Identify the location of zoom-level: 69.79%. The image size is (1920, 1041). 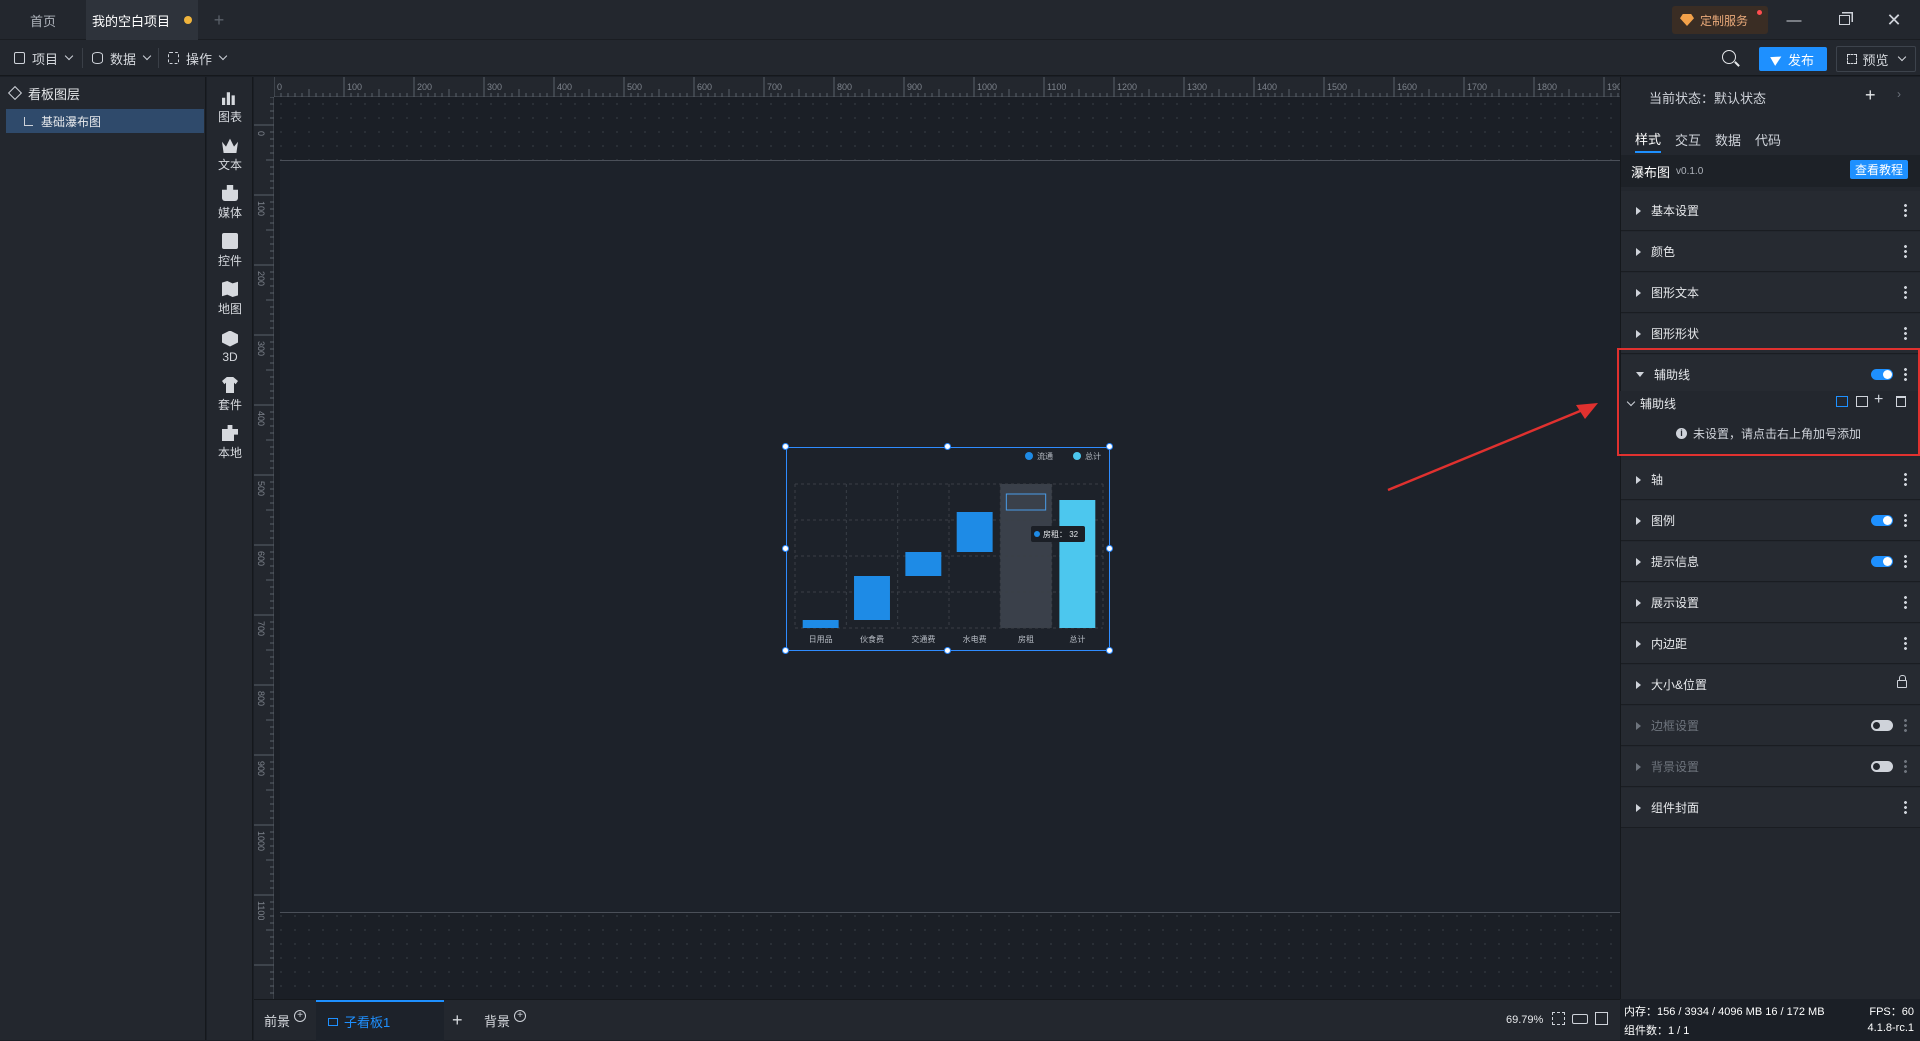
(1524, 1020).